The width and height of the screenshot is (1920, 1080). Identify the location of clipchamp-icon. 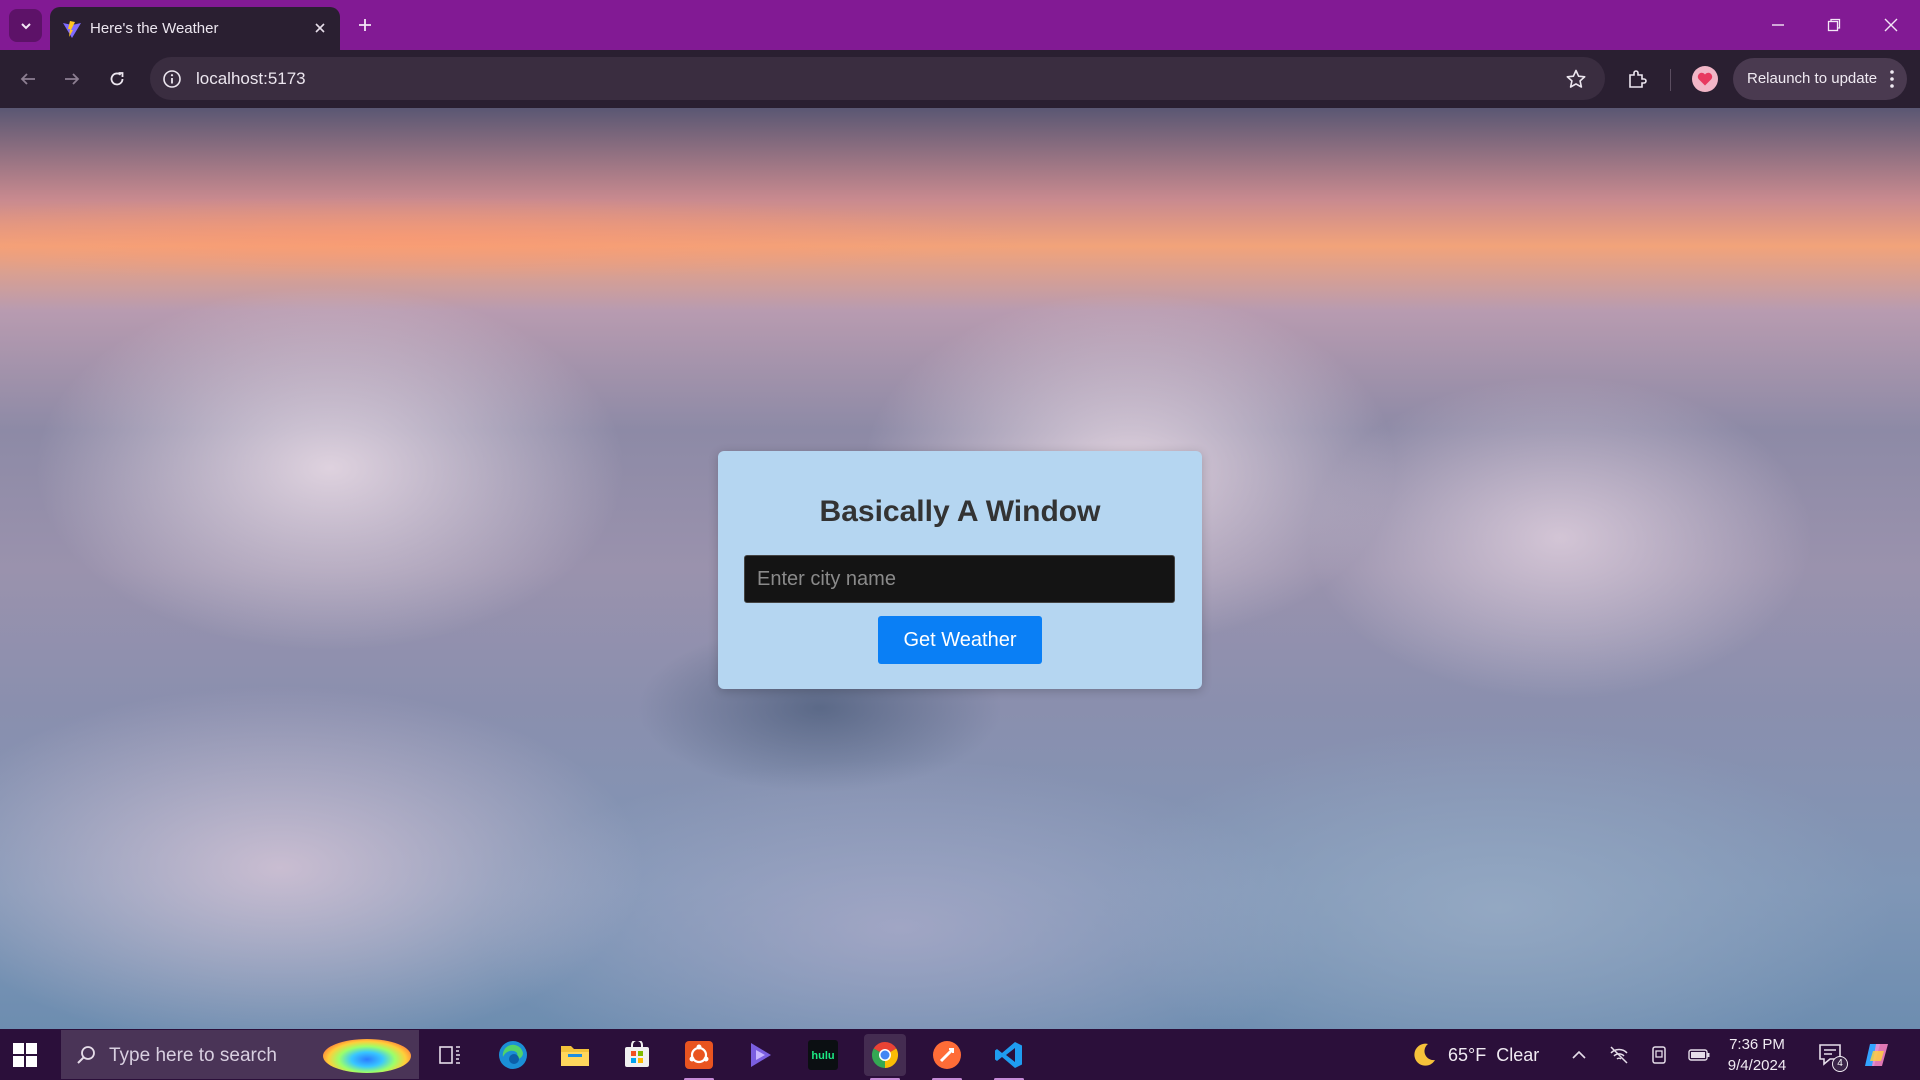
(761, 1055).